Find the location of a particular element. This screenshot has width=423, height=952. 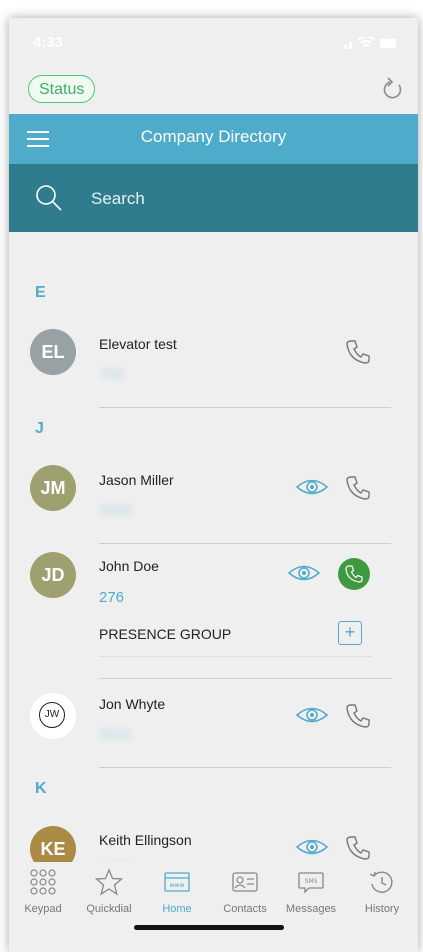

search-input is located at coordinates (241, 199).